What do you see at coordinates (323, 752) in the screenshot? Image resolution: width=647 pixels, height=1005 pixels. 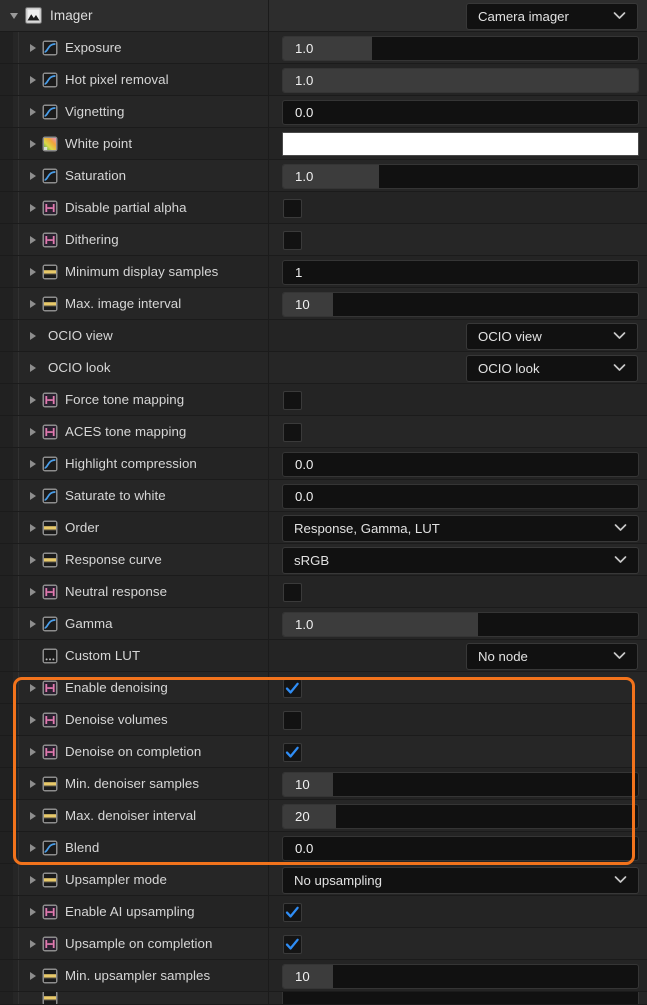 I see `property-row-denoise-on-completion: Denoise on completion` at bounding box center [323, 752].